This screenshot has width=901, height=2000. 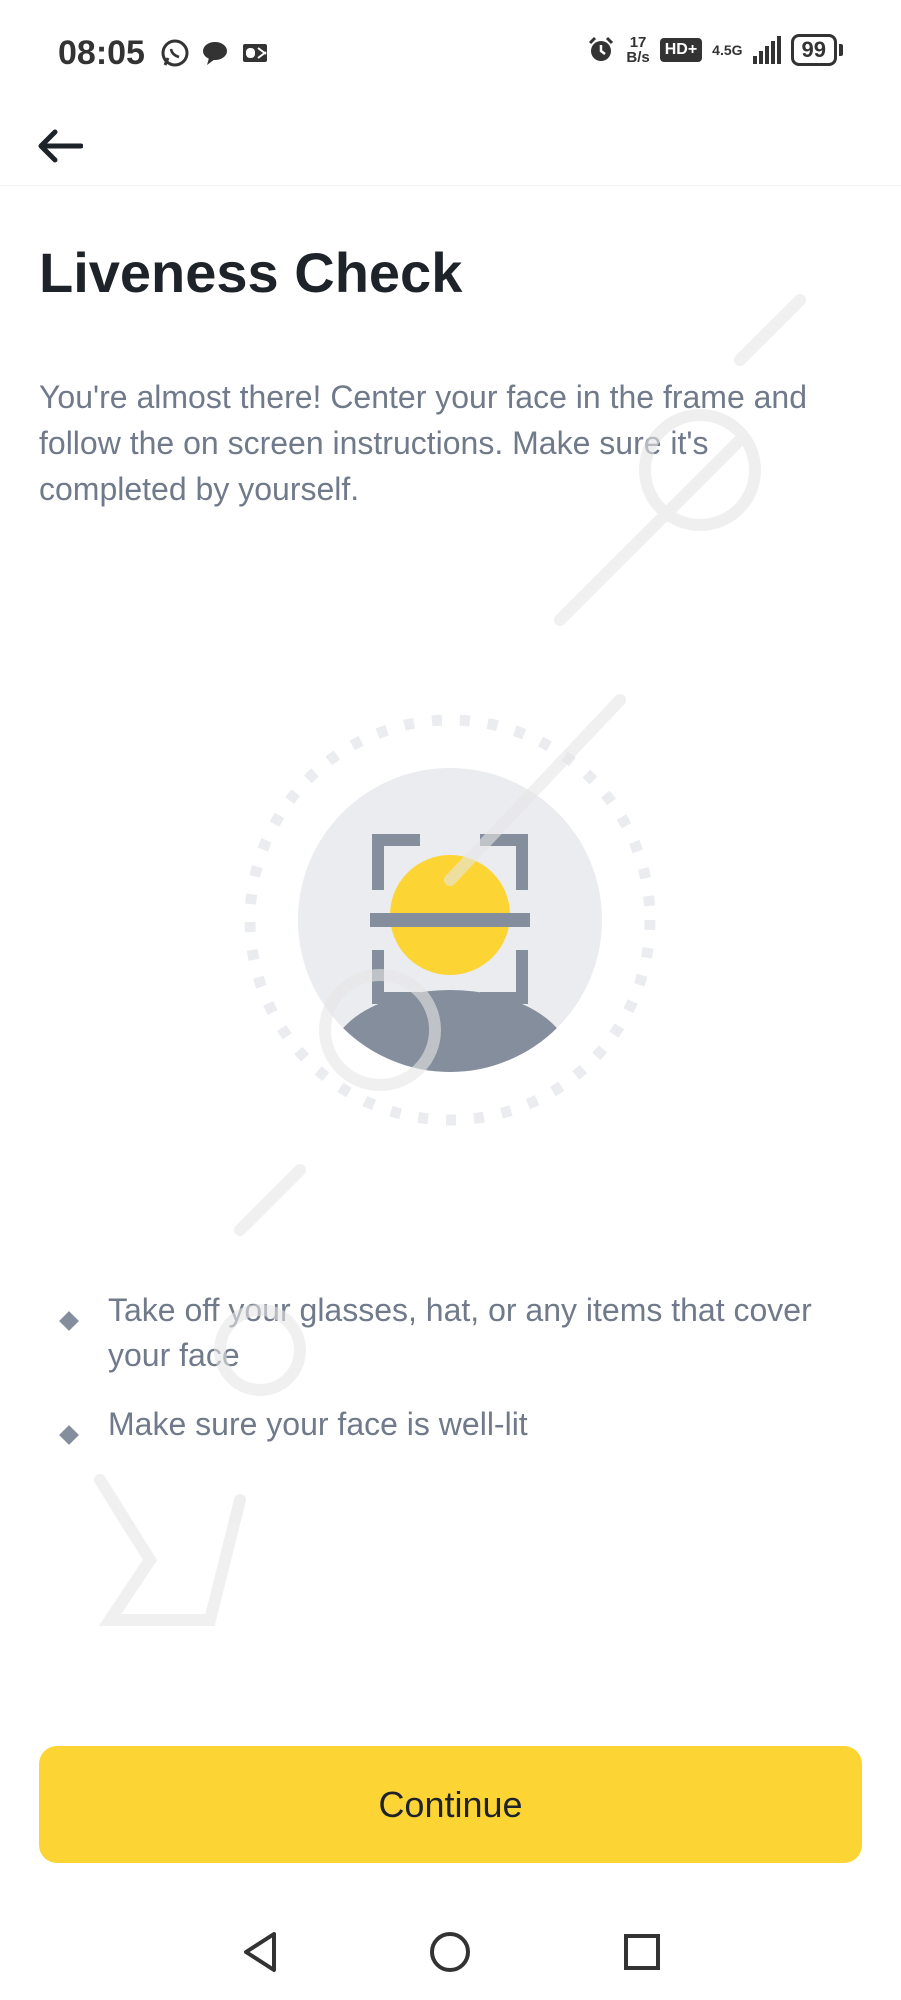 I want to click on tip-text: Make sure your face is well-lit, so click(x=318, y=1424).